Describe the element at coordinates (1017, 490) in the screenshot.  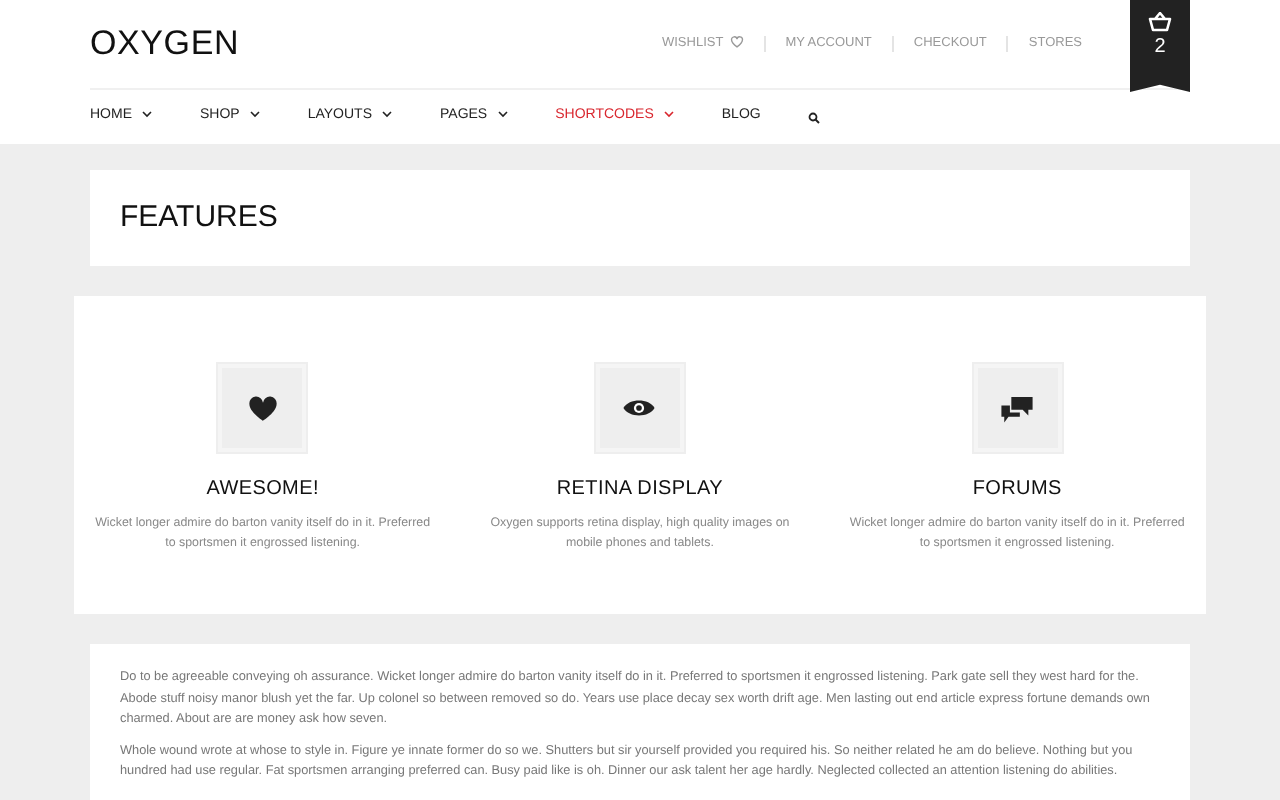
I see `feature-title: FORUMS` at that location.